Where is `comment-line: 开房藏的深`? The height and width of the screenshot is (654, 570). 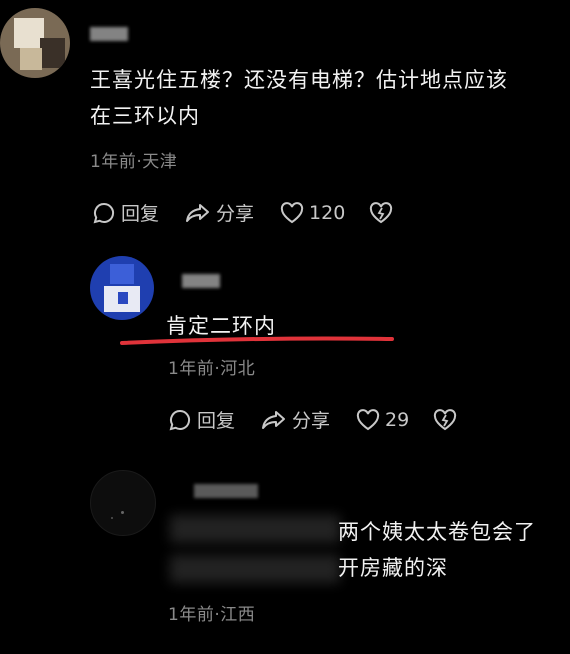
comment-line: 开房藏的深 is located at coordinates (393, 568).